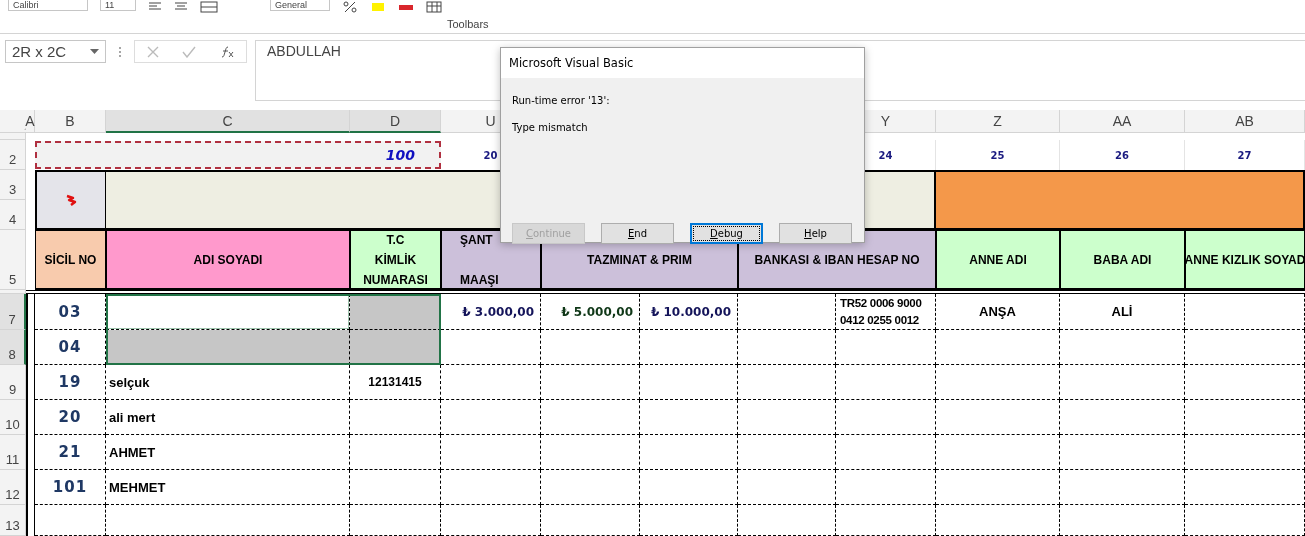 This screenshot has height=536, width=1305. Describe the element at coordinates (94, 51) in the screenshot. I see `caret-icon` at that location.